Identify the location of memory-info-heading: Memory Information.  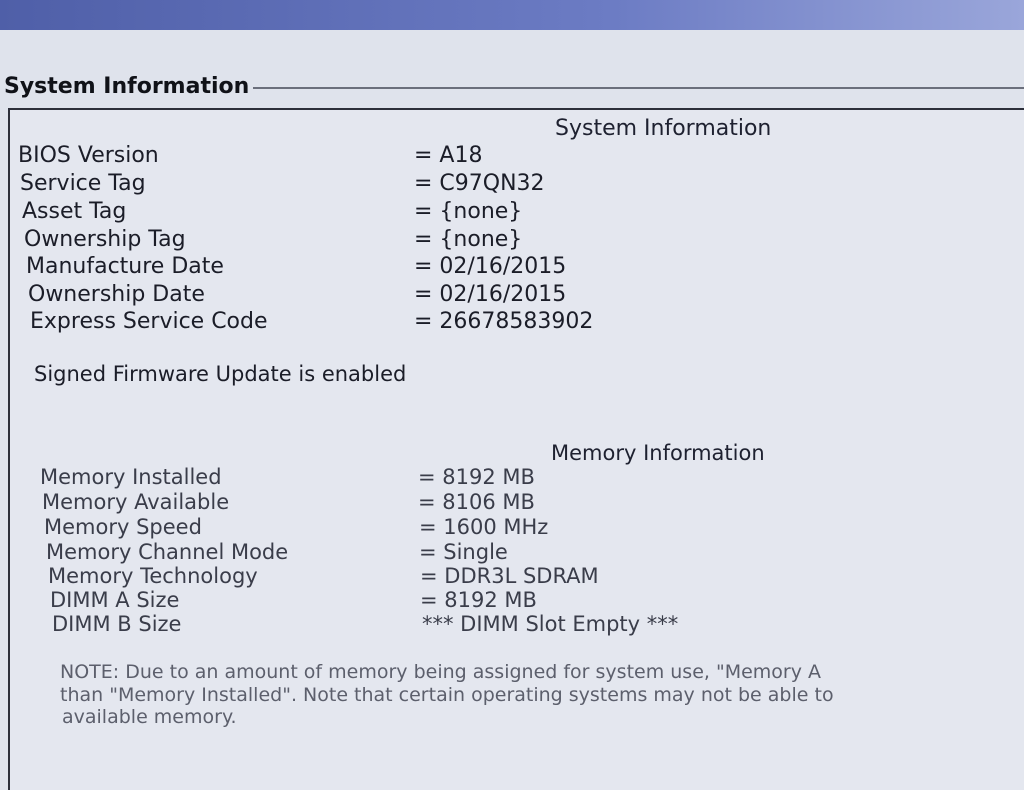
(658, 453).